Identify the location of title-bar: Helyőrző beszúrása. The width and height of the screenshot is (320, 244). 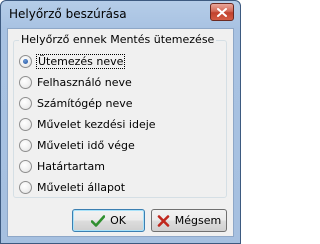
(120, 14).